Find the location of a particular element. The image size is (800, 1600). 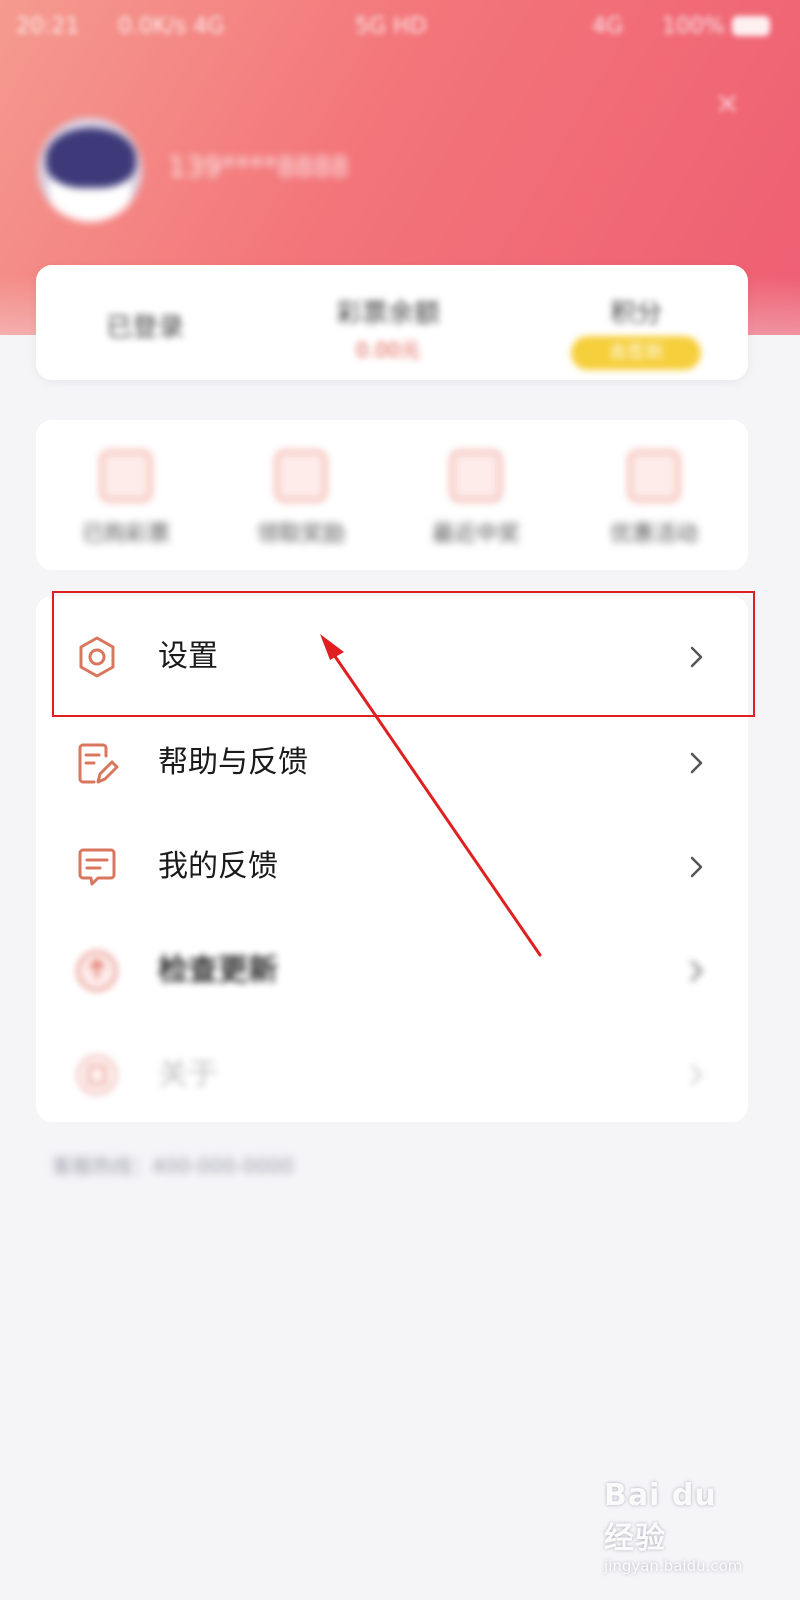

stat-balance-label: 彩票余额 is located at coordinates (388, 314).